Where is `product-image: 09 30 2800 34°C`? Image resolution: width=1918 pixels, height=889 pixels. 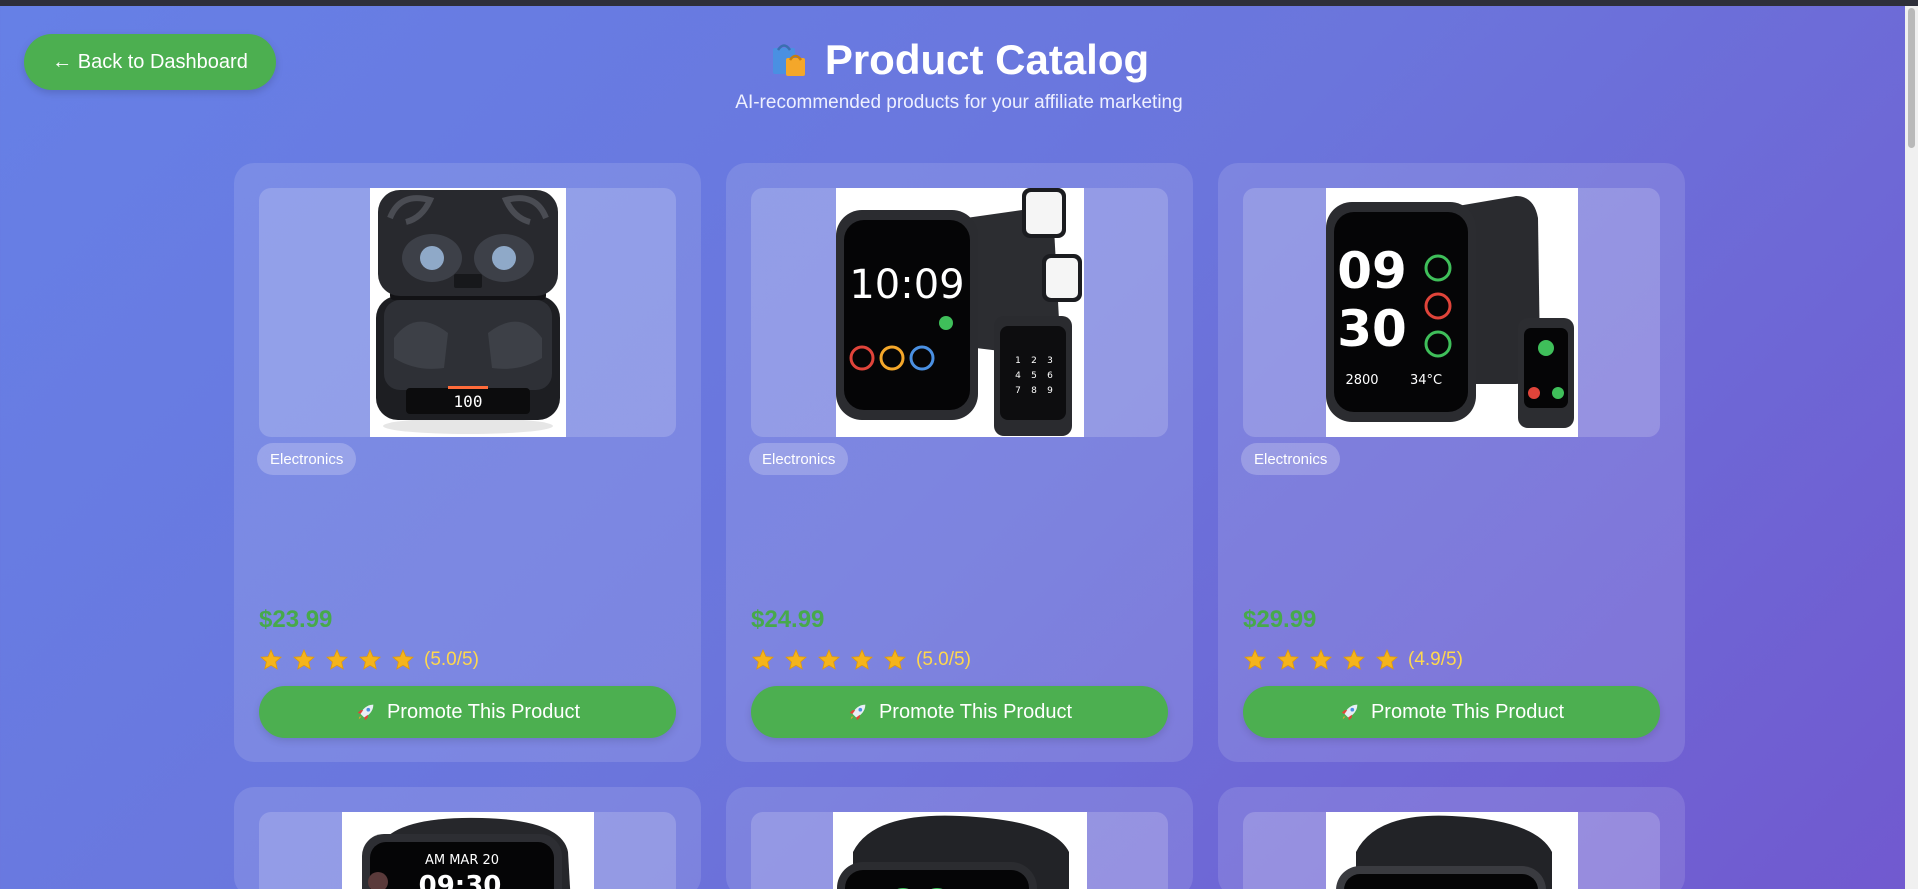
product-image: 09 30 2800 34°C is located at coordinates (1451, 312).